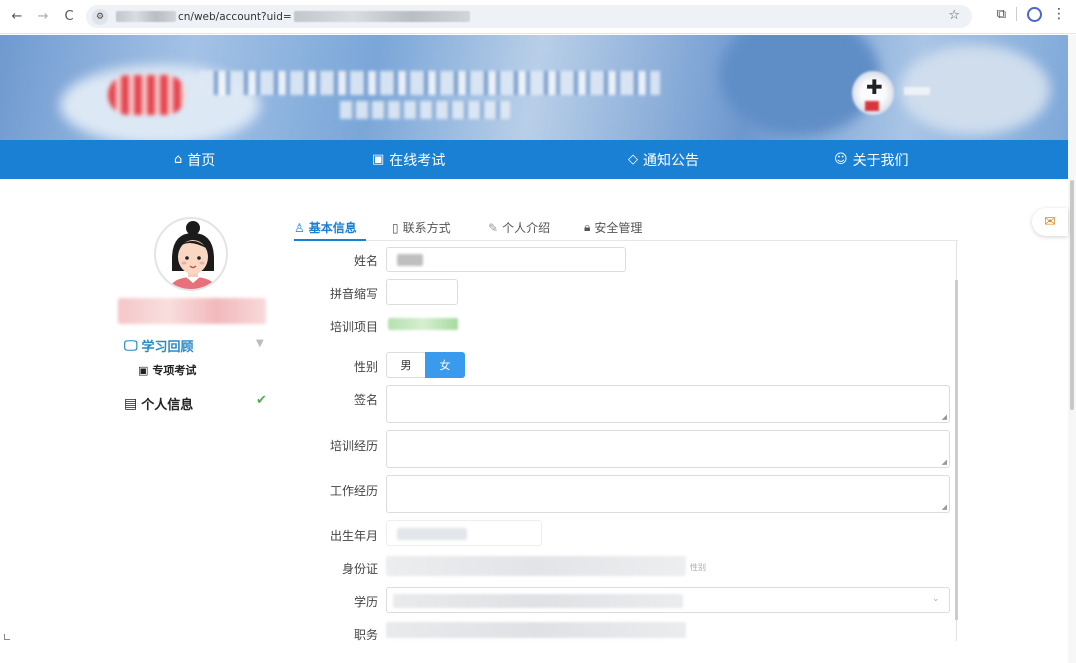 The height and width of the screenshot is (663, 1076). What do you see at coordinates (174, 370) in the screenshot?
I see `menu-special-exam-label: 专项考试` at bounding box center [174, 370].